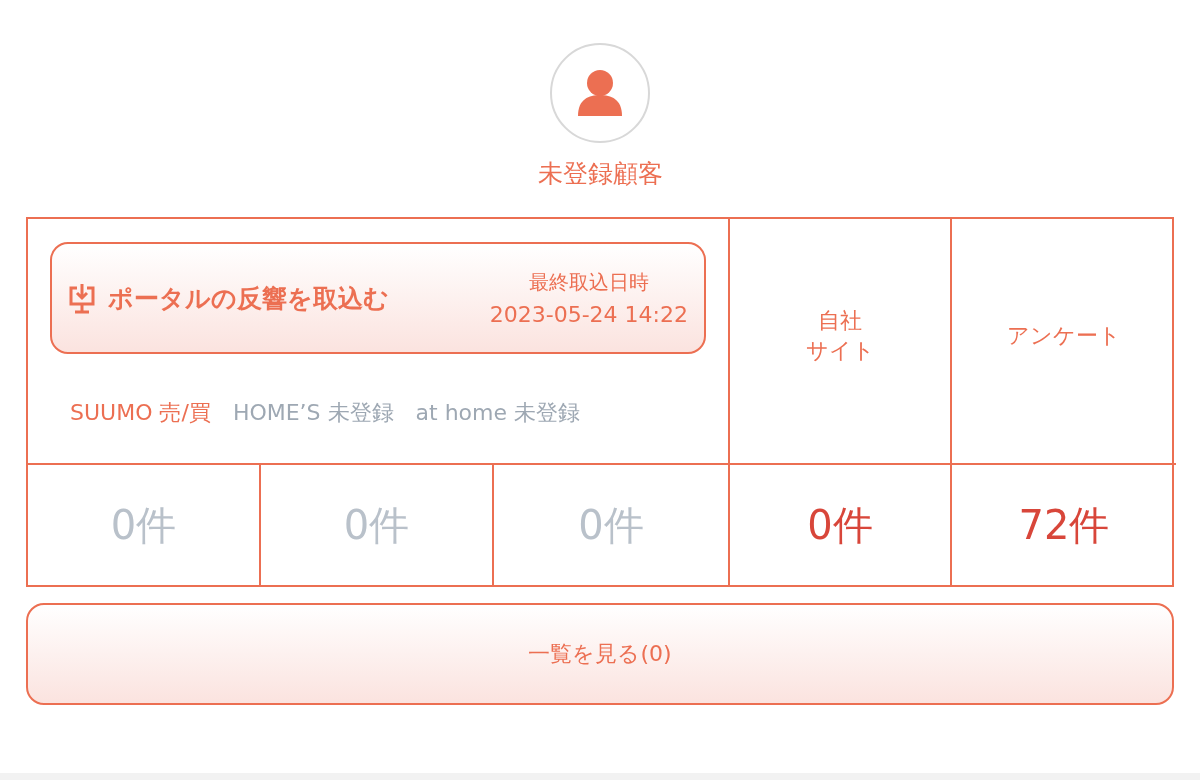 The width and height of the screenshot is (1200, 780). Describe the element at coordinates (588, 314) in the screenshot. I see `last-import-time: 2023-05-24 14:22` at that location.